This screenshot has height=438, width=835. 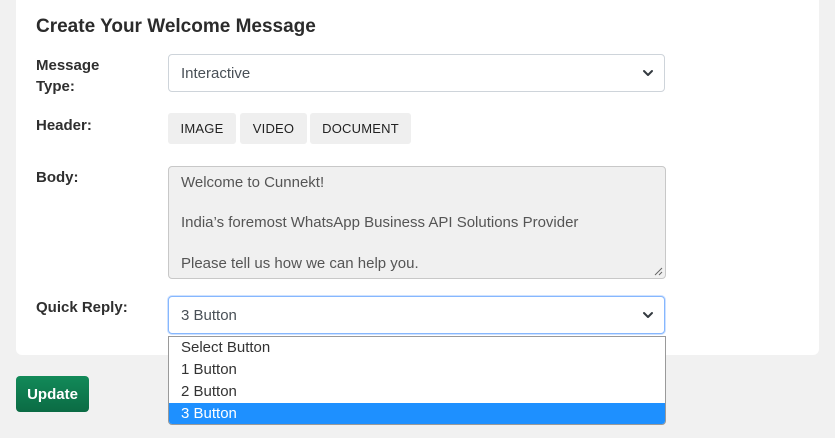 What do you see at coordinates (416, 315) in the screenshot?
I see `quick-reply-select: 3 Button` at bounding box center [416, 315].